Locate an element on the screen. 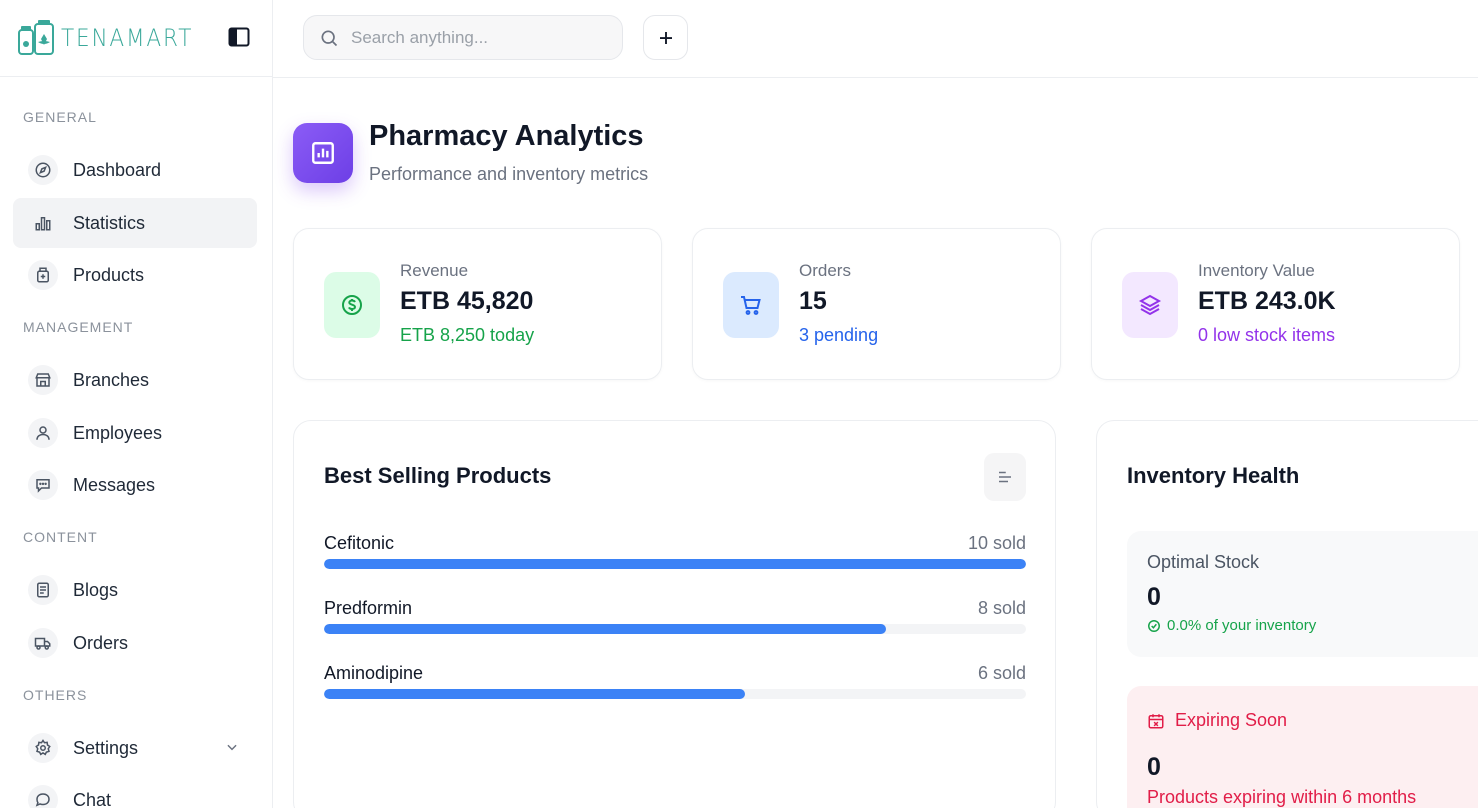 The height and width of the screenshot is (808, 1478). section-label-content: CONTENT is located at coordinates (60, 537).